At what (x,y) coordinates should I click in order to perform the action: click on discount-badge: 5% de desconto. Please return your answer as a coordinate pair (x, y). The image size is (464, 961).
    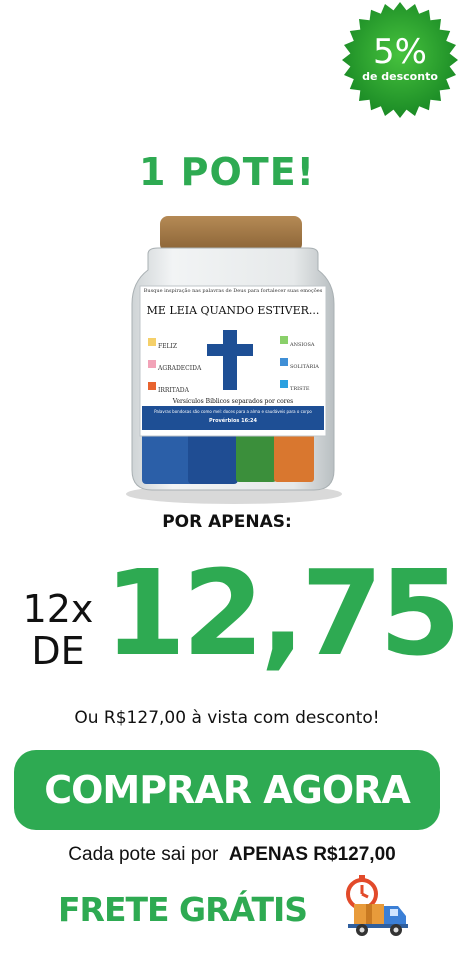
    Looking at the image, I should click on (400, 61).